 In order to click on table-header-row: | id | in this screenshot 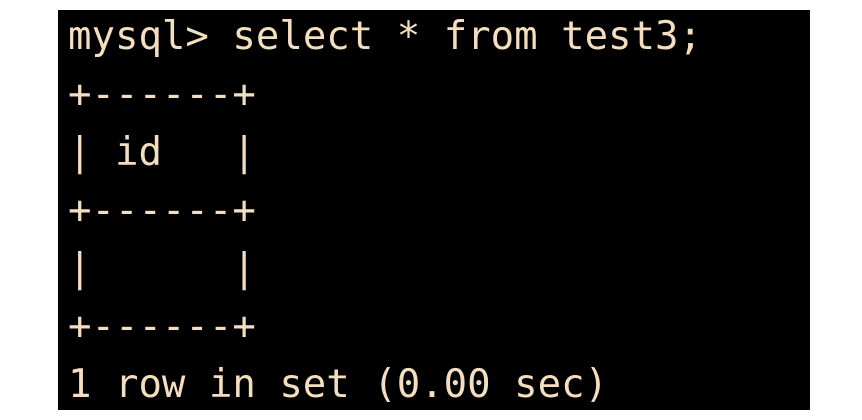, I will do `click(162, 152)`.